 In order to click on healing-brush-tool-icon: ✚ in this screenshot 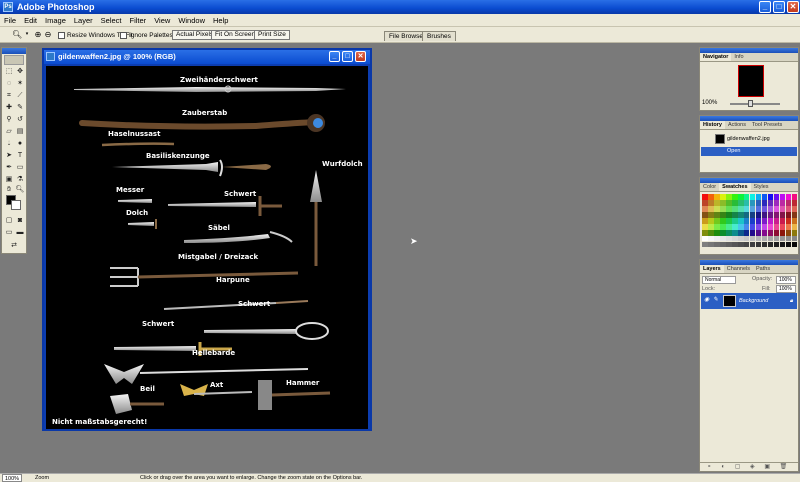, I will do `click(9, 108)`.